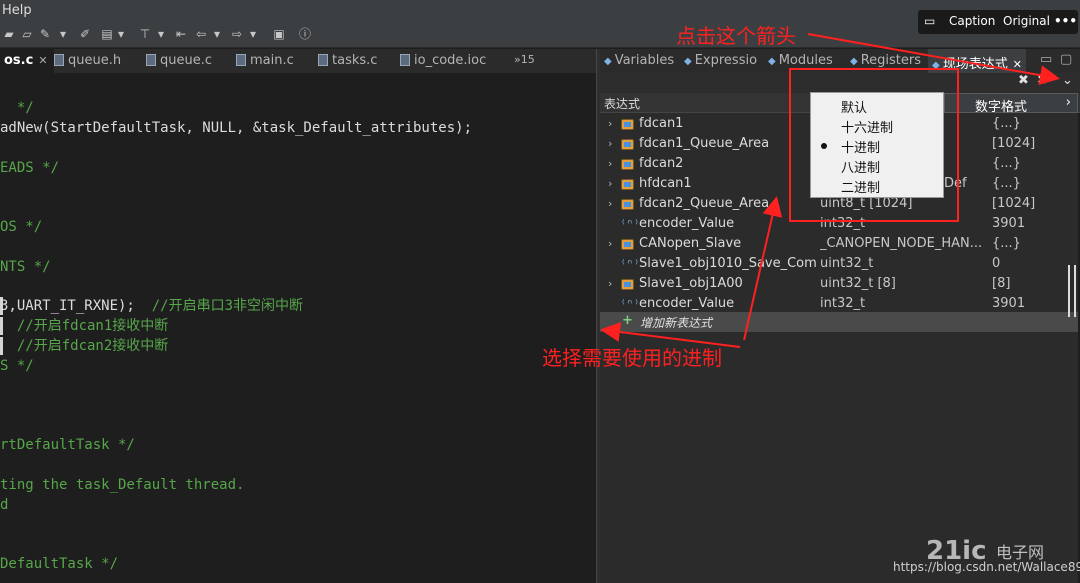  Describe the element at coordinates (1026, 21) in the screenshot. I see `original-button: Original` at that location.